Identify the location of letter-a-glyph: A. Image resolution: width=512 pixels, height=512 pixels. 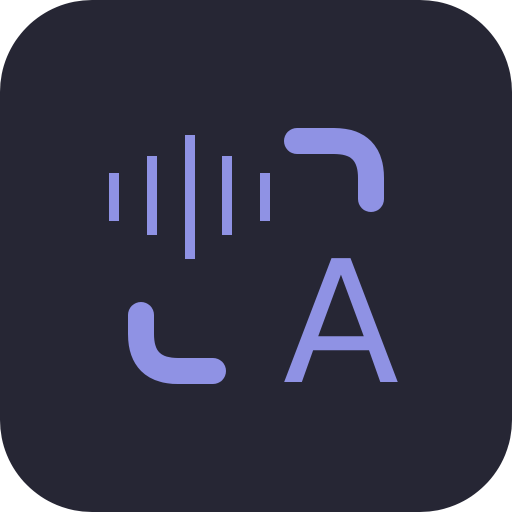
(341, 324).